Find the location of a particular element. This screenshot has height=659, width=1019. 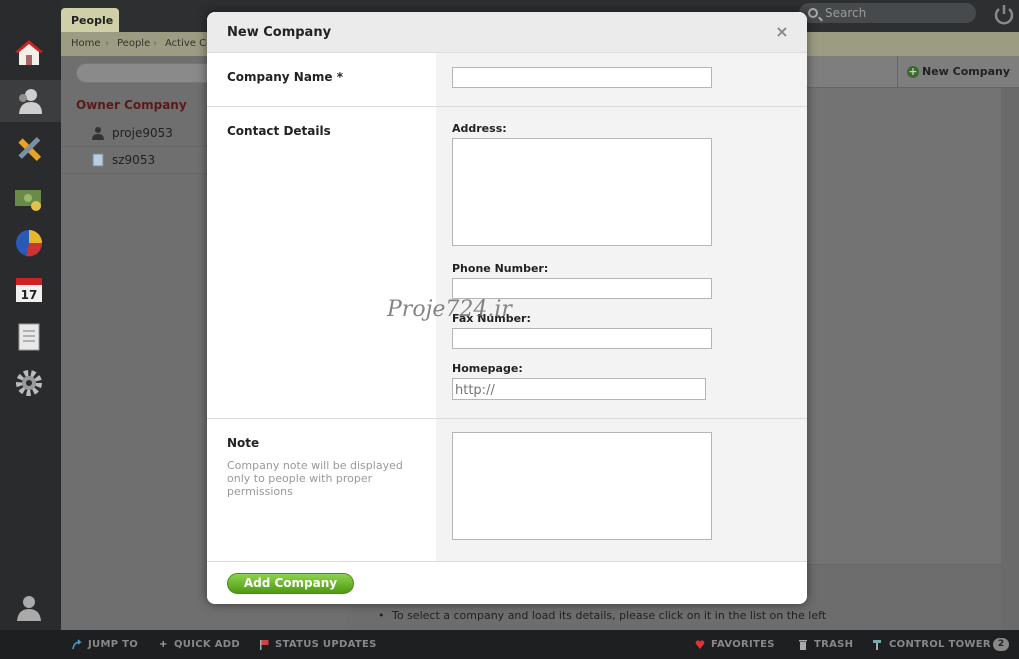

search-input: Search is located at coordinates (887, 13).